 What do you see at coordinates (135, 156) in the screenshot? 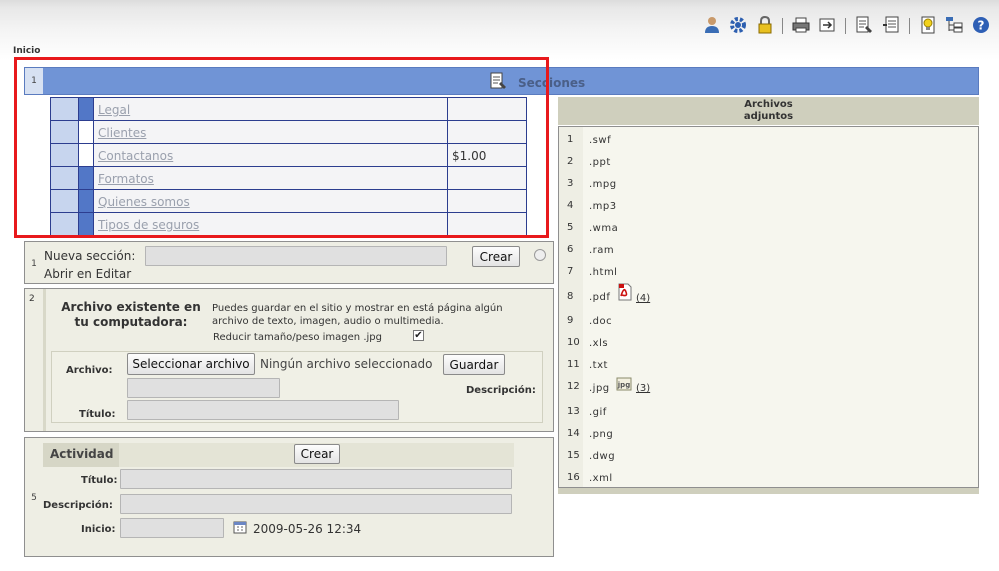
I see `section-link: Contactanos` at bounding box center [135, 156].